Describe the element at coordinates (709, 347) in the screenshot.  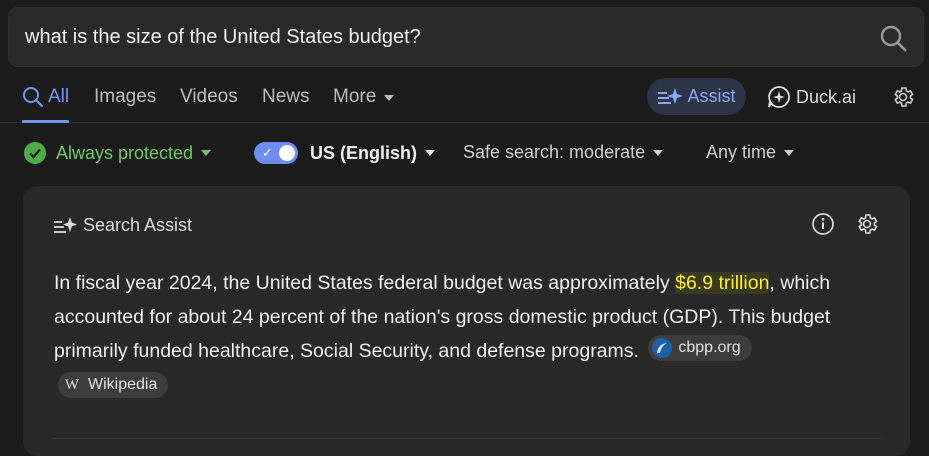
I see `source-label: cbpp.org` at that location.